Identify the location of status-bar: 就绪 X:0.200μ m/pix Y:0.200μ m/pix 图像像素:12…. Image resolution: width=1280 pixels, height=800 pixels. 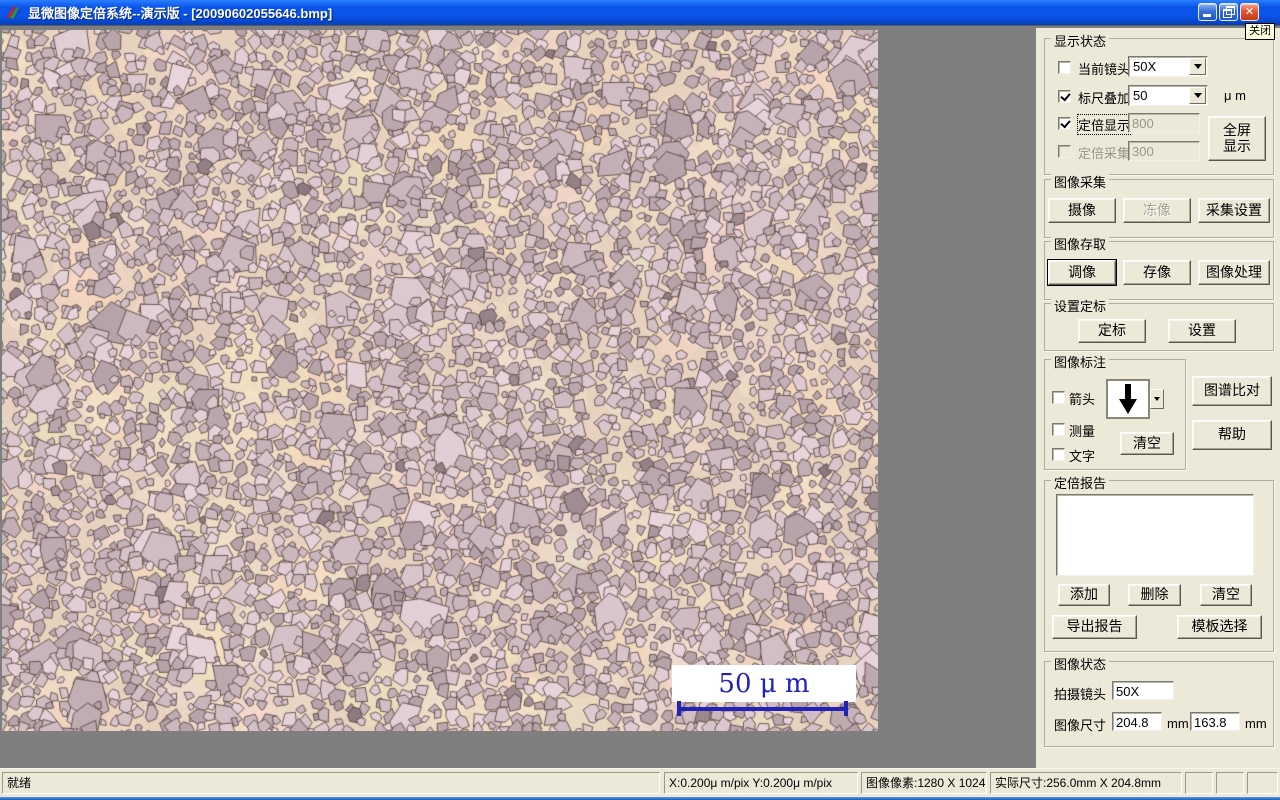
(640, 783).